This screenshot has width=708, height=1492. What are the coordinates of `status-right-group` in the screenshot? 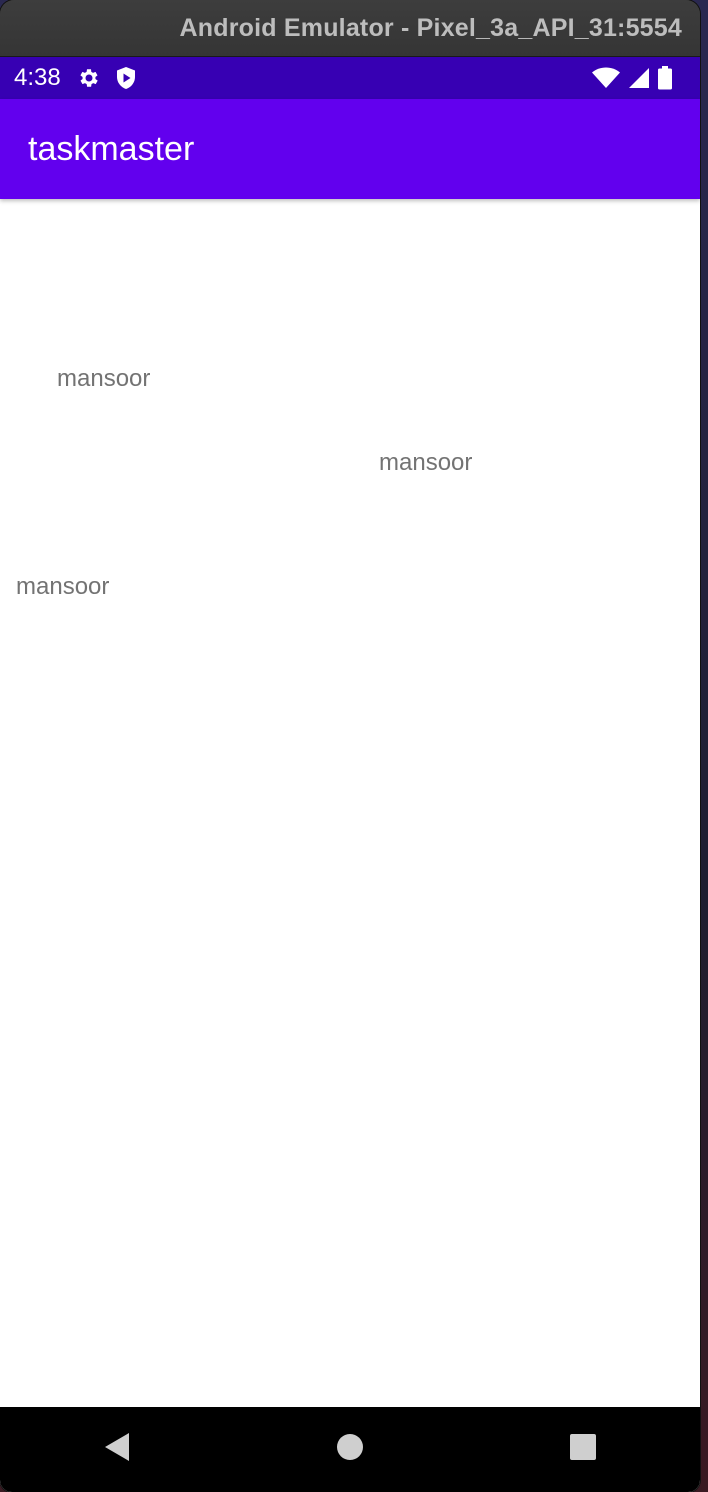 It's located at (636, 78).